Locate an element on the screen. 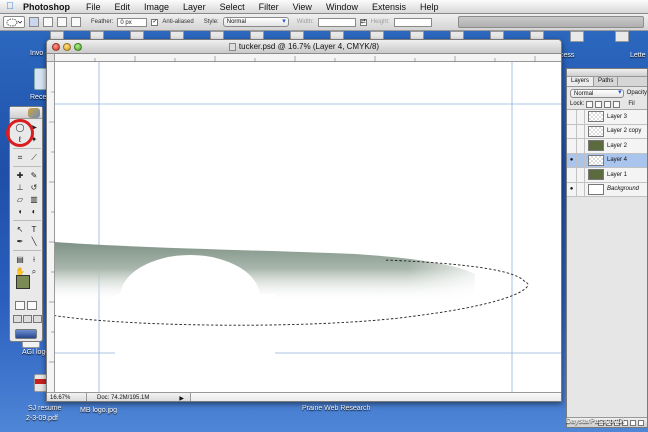 The width and height of the screenshot is (648, 432). layer-row: Layer 1 is located at coordinates (607, 175).